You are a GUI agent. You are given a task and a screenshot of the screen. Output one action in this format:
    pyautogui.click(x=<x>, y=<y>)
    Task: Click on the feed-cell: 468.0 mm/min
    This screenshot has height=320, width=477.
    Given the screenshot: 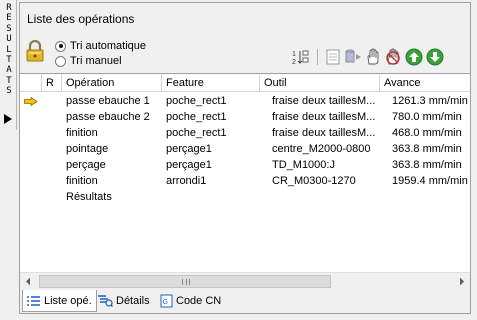 What is the action you would take?
    pyautogui.click(x=427, y=133)
    